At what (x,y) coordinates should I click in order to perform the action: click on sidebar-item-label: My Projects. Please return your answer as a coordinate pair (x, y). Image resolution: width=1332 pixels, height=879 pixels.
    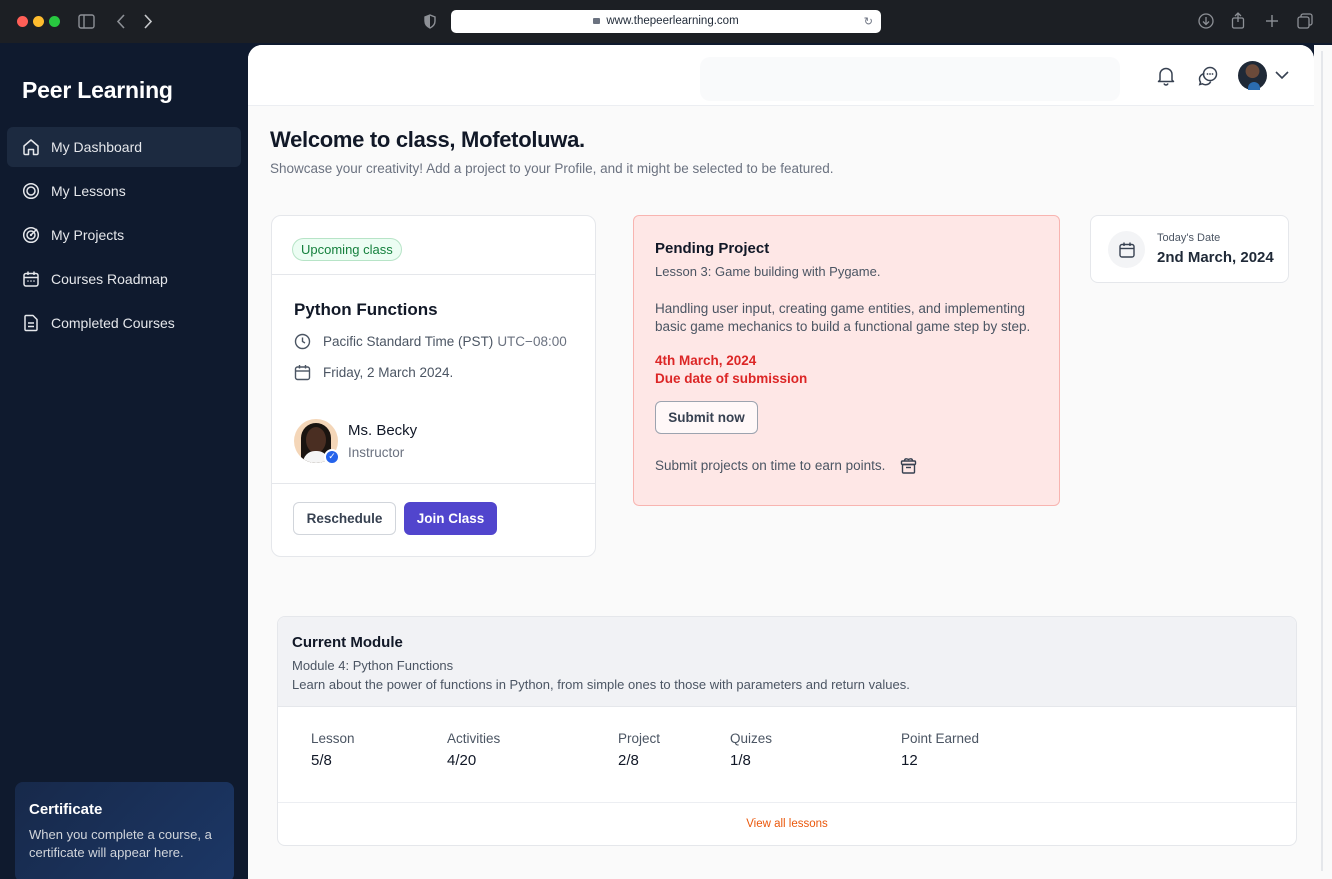
    Looking at the image, I should click on (88, 235).